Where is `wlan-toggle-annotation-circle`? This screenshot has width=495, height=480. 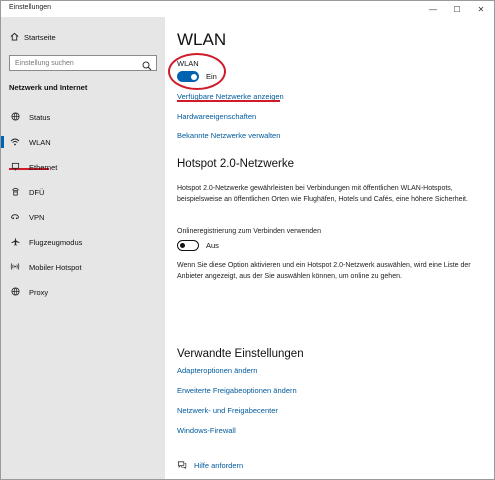 wlan-toggle-annotation-circle is located at coordinates (197, 71).